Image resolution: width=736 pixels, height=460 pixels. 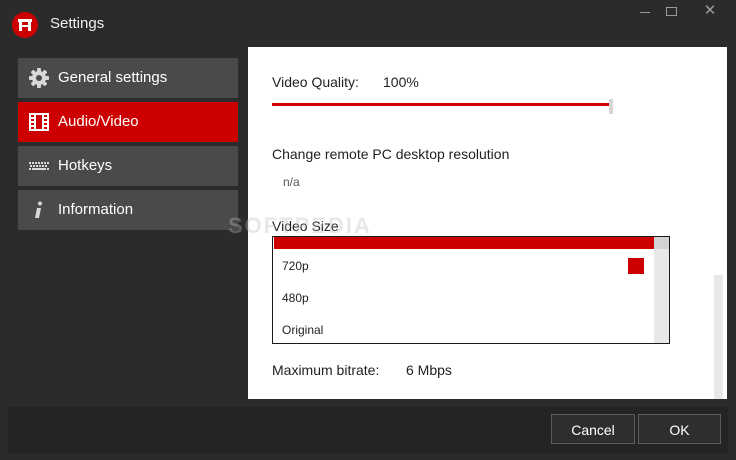 What do you see at coordinates (636, 266) in the screenshot?
I see `checked-indicator-icon` at bounding box center [636, 266].